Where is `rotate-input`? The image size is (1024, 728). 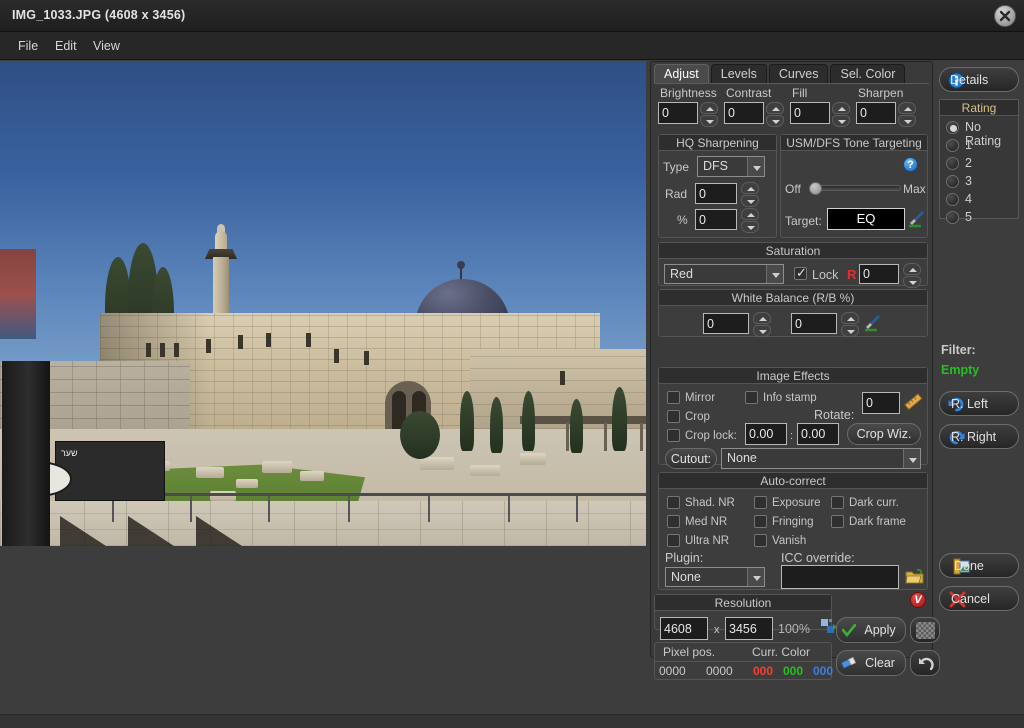
rotate-input is located at coordinates (881, 403).